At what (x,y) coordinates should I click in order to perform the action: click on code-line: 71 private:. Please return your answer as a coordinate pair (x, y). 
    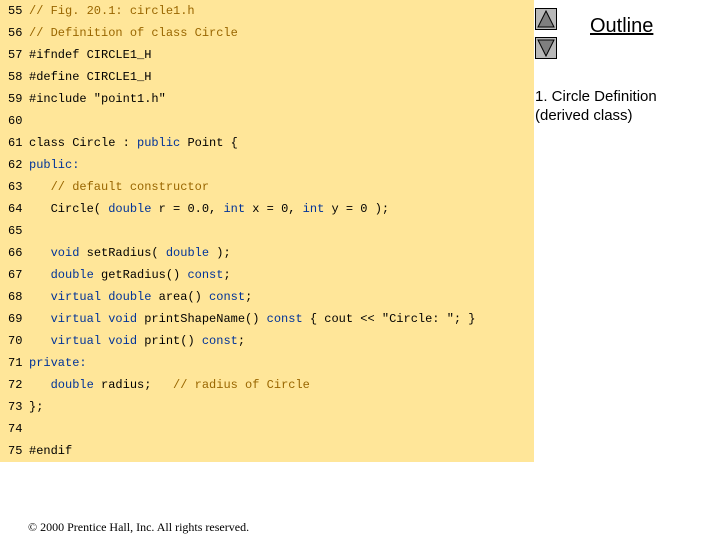
    Looking at the image, I should click on (47, 363).